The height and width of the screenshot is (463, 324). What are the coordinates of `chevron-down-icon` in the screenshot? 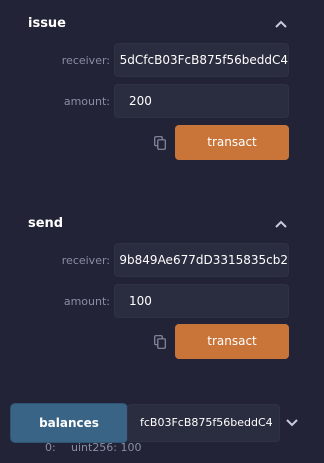 It's located at (292, 423).